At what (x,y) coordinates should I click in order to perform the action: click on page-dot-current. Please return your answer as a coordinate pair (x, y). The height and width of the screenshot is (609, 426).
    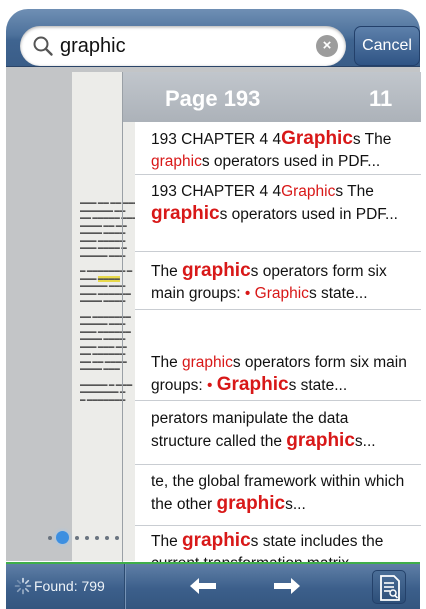
    Looking at the image, I should click on (62, 537).